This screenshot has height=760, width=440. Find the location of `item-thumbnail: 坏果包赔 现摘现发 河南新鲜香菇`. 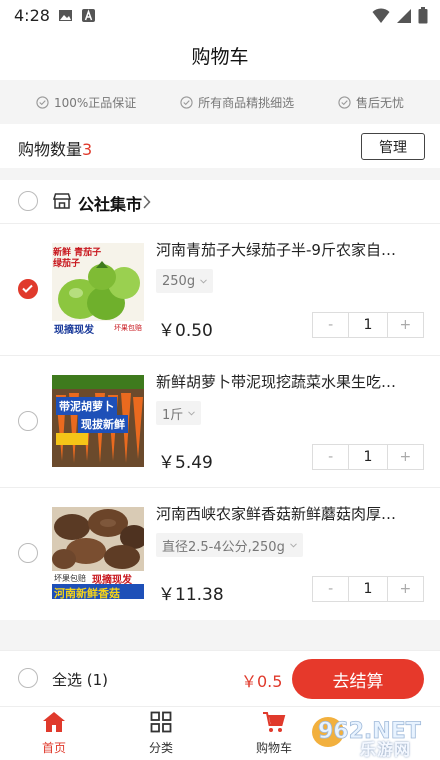

item-thumbnail: 坏果包赔 现摘现发 河南新鲜香菇 is located at coordinates (98, 553).